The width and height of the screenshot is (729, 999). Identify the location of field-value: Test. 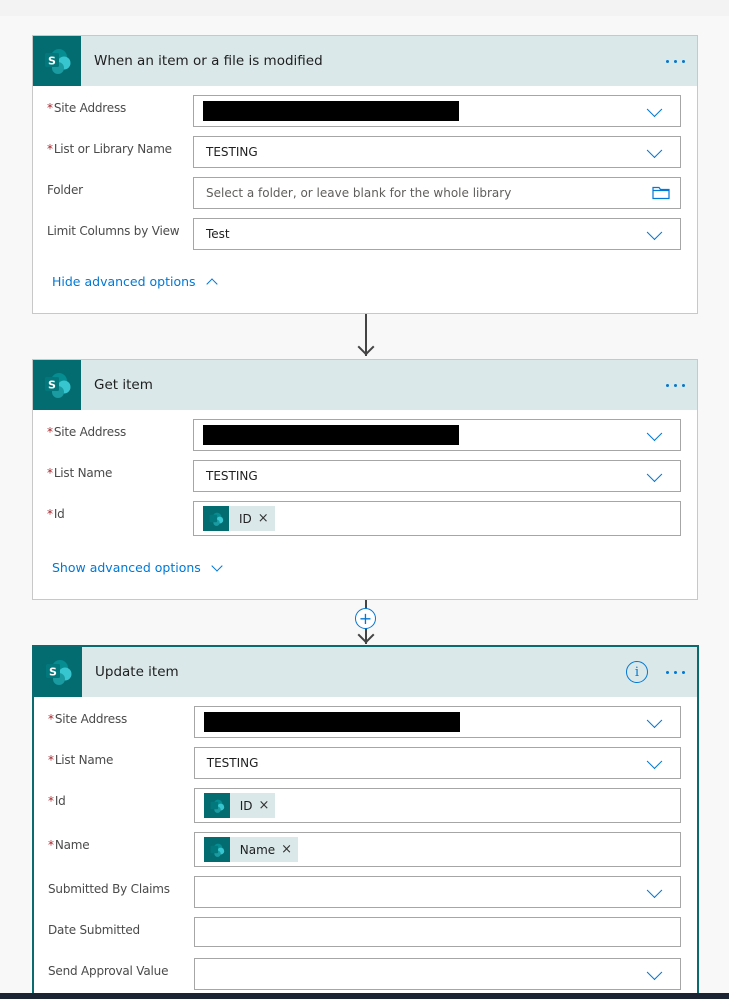
(218, 234).